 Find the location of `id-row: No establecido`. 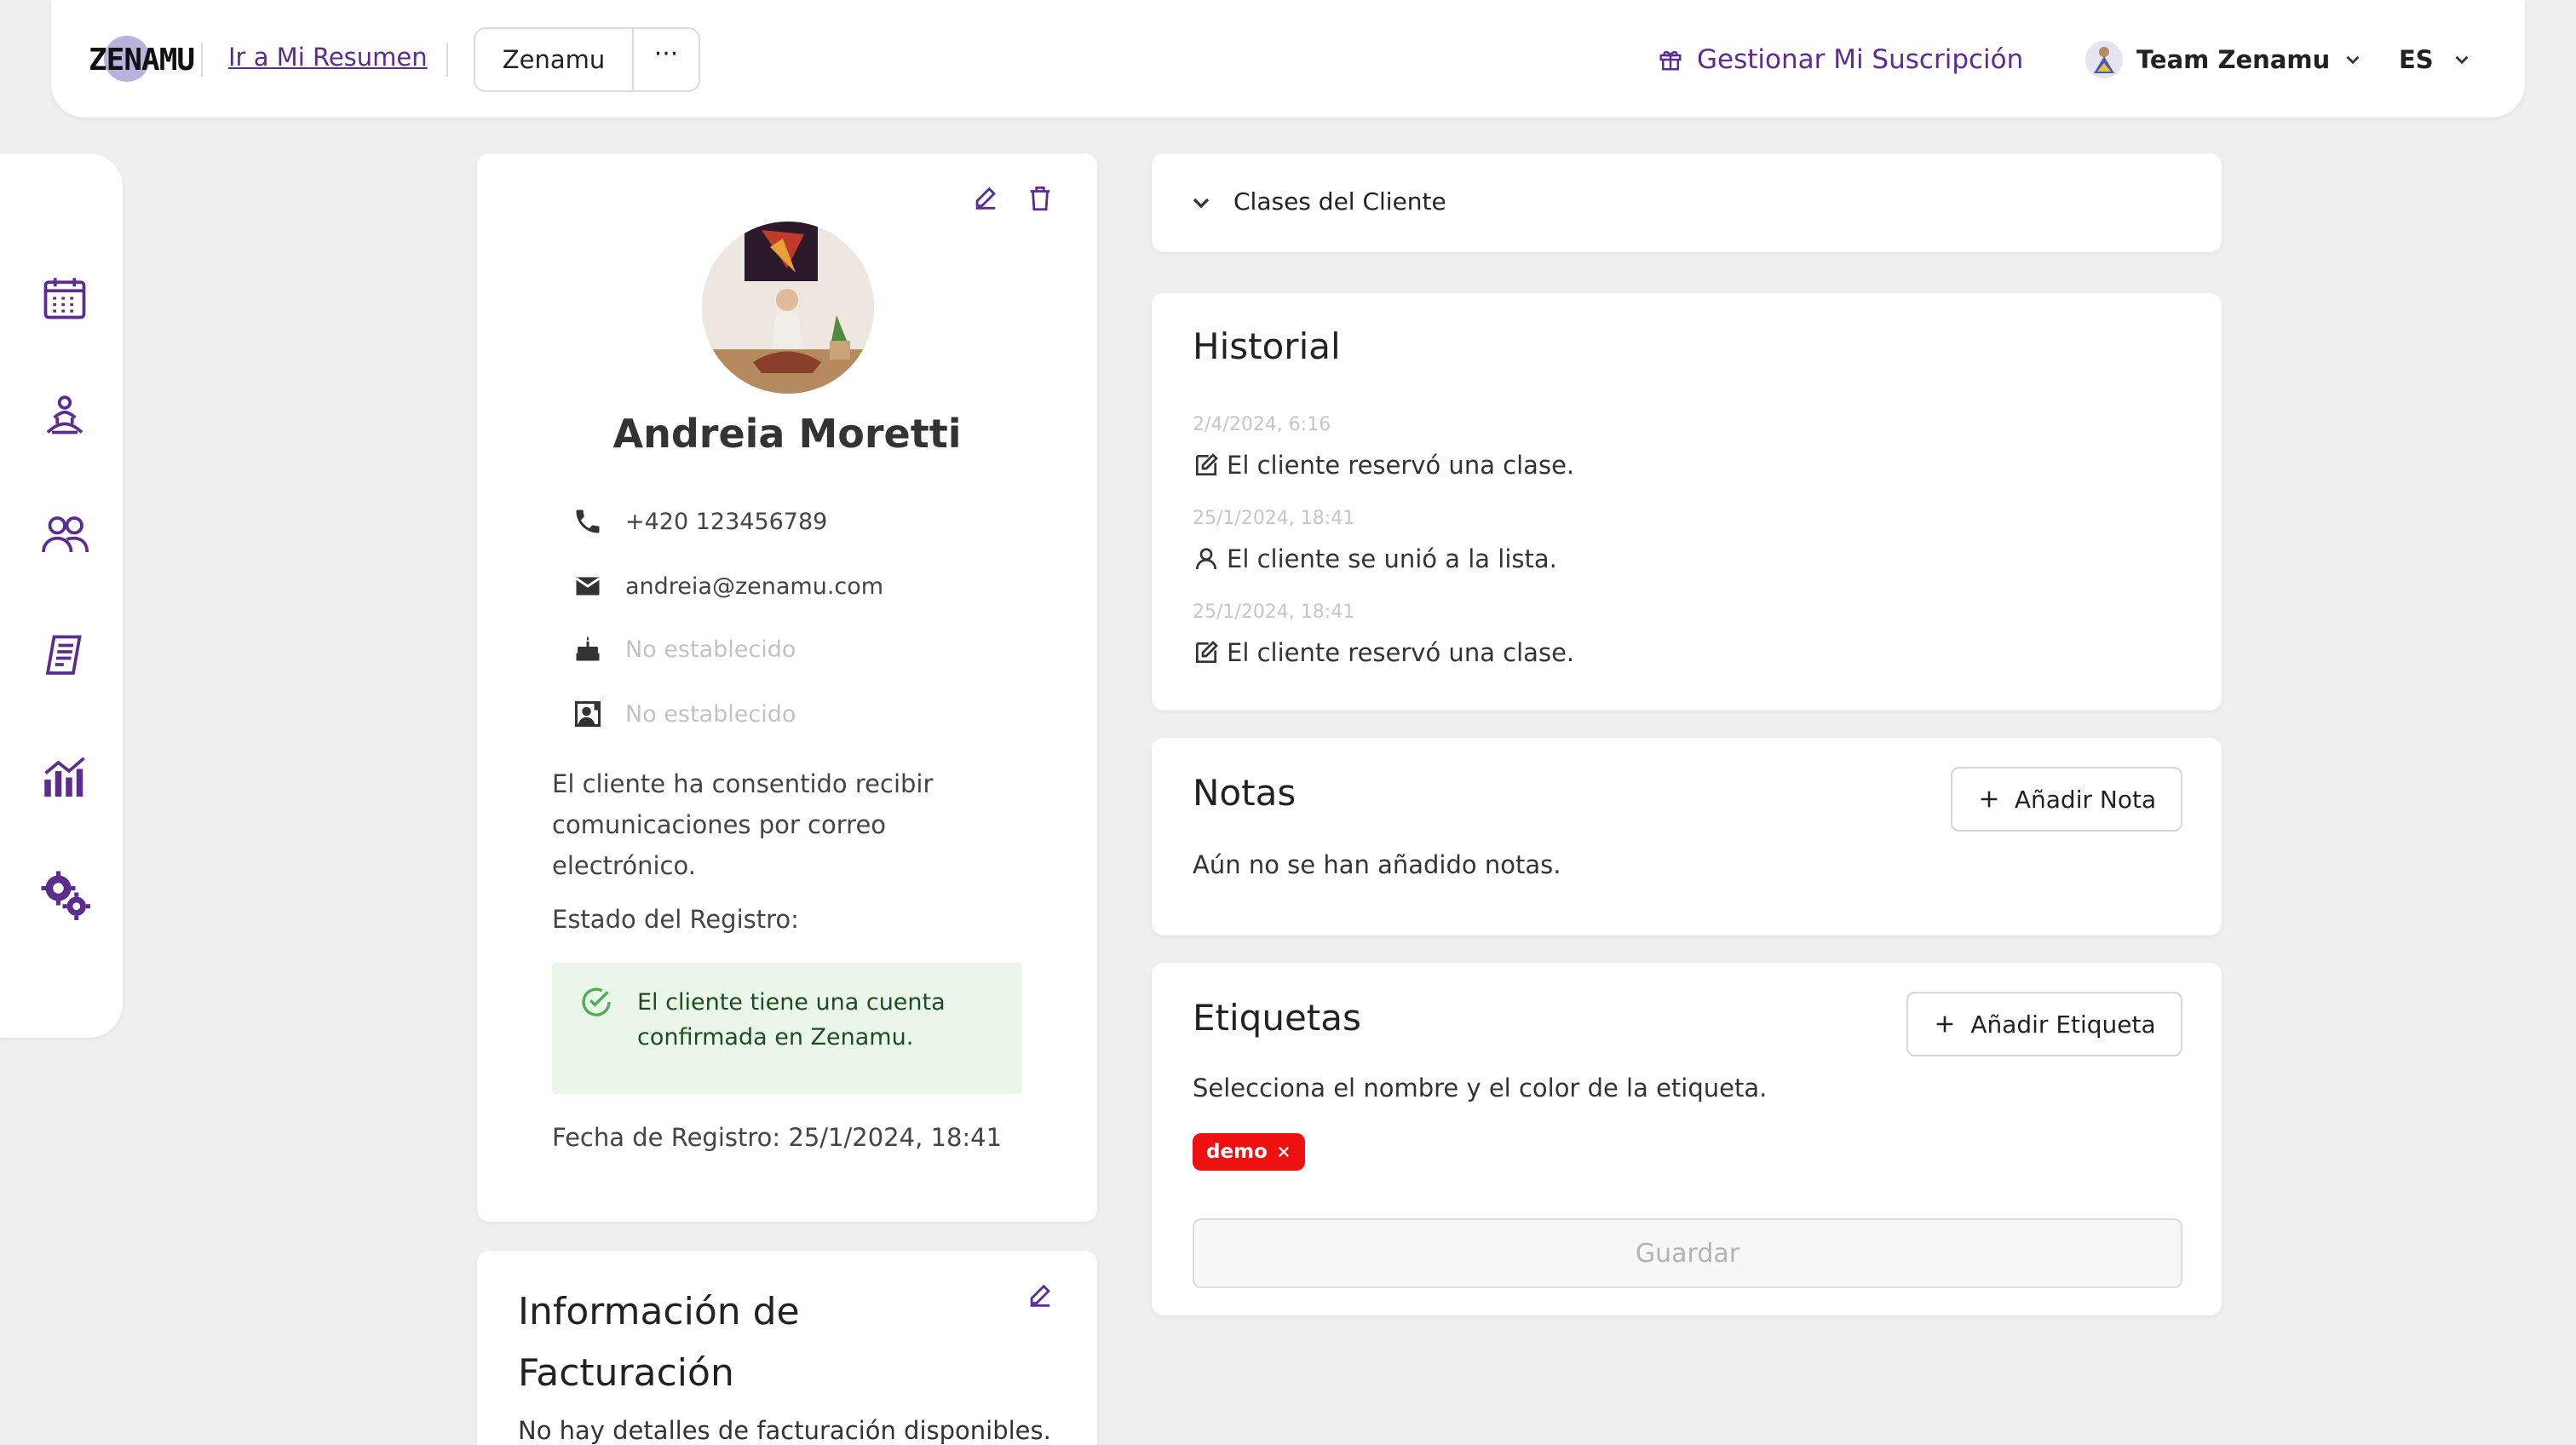

id-row: No establecido is located at coordinates (684, 714).